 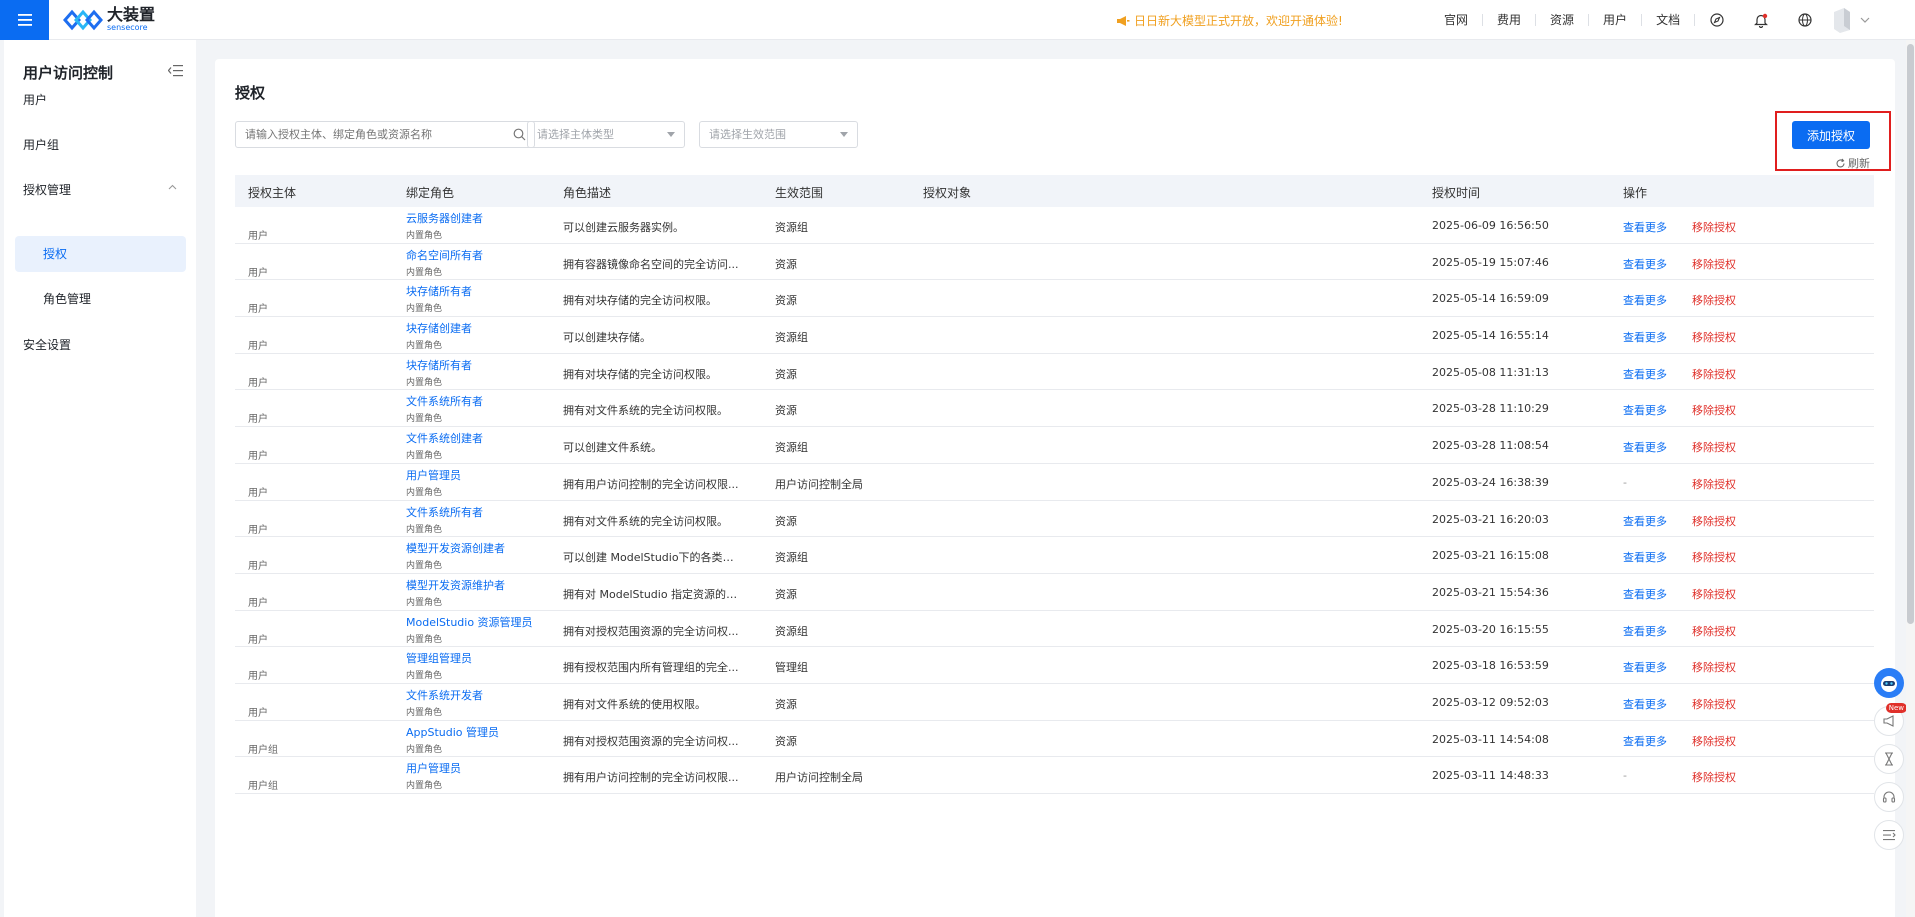 What do you see at coordinates (587, 193) in the screenshot?
I see `header-desc: 角色描述` at bounding box center [587, 193].